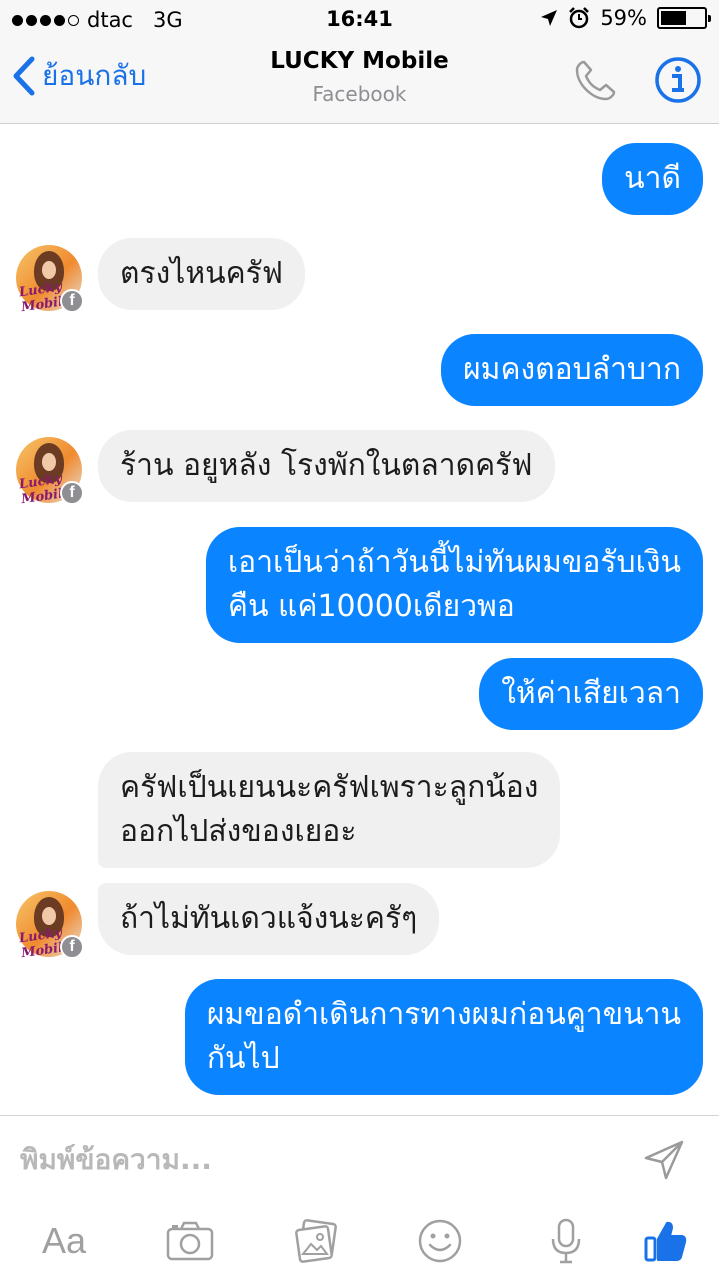 The height and width of the screenshot is (1280, 719). I want to click on send-button, so click(664, 1162).